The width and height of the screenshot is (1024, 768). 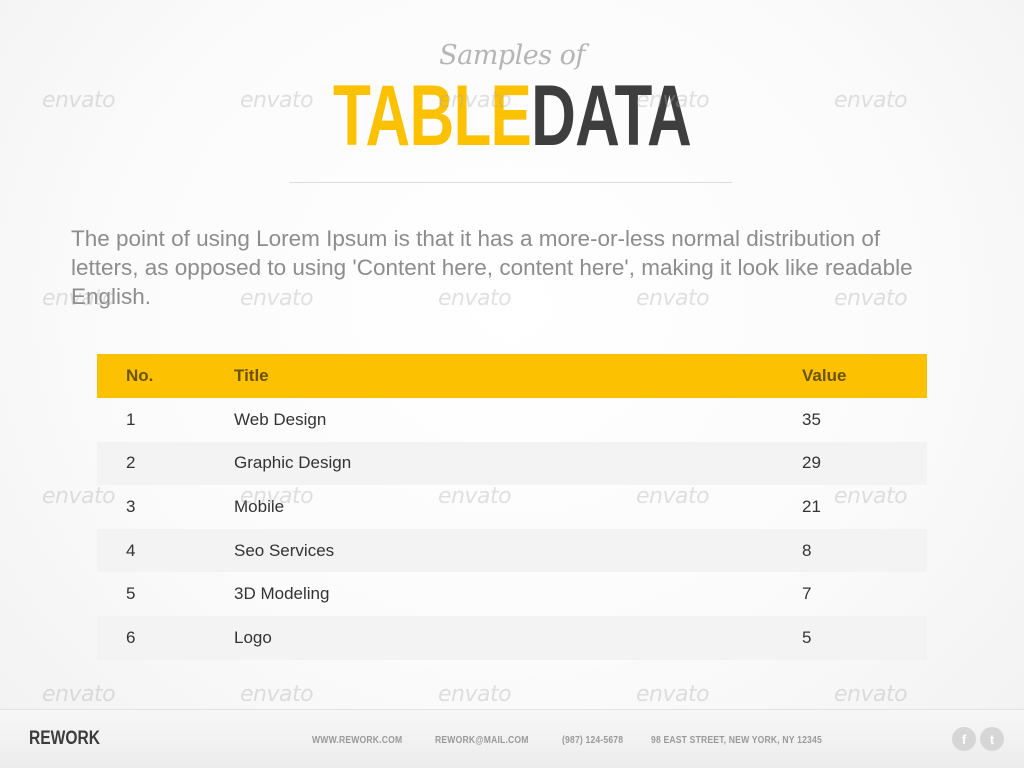 I want to click on column-header-value: Value, so click(x=824, y=375).